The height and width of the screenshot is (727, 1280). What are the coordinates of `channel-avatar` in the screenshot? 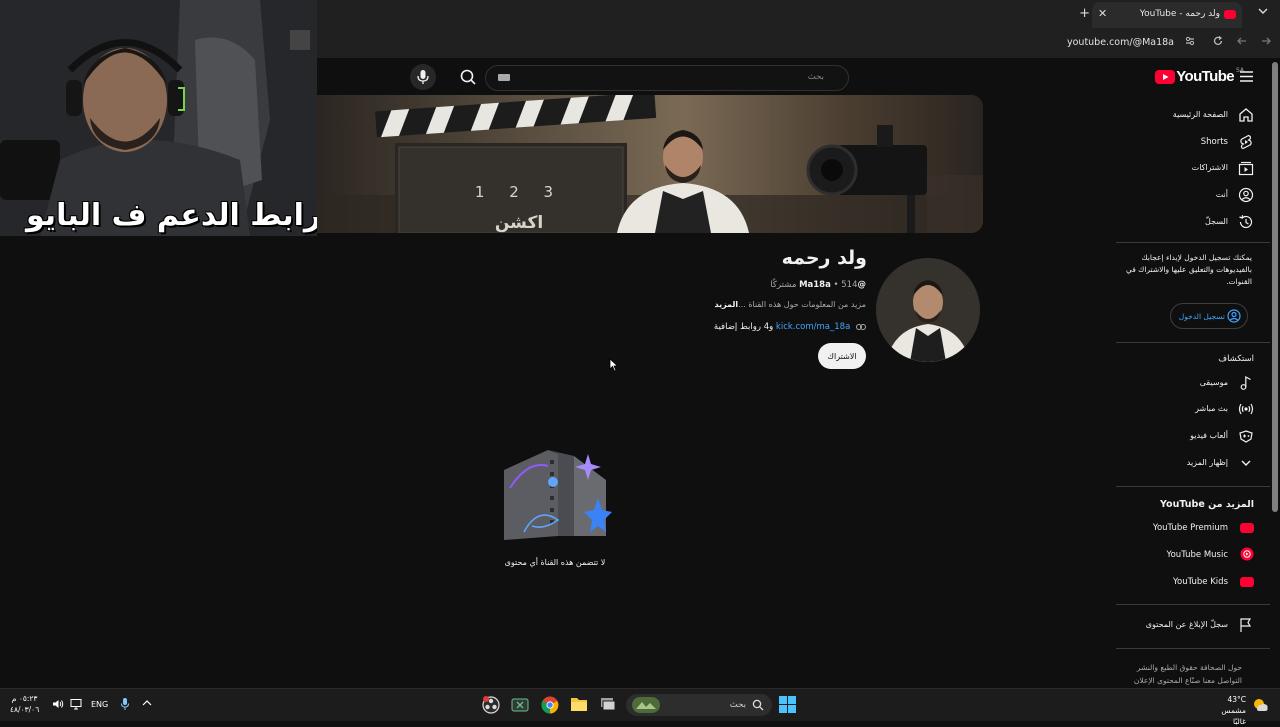 It's located at (928, 310).